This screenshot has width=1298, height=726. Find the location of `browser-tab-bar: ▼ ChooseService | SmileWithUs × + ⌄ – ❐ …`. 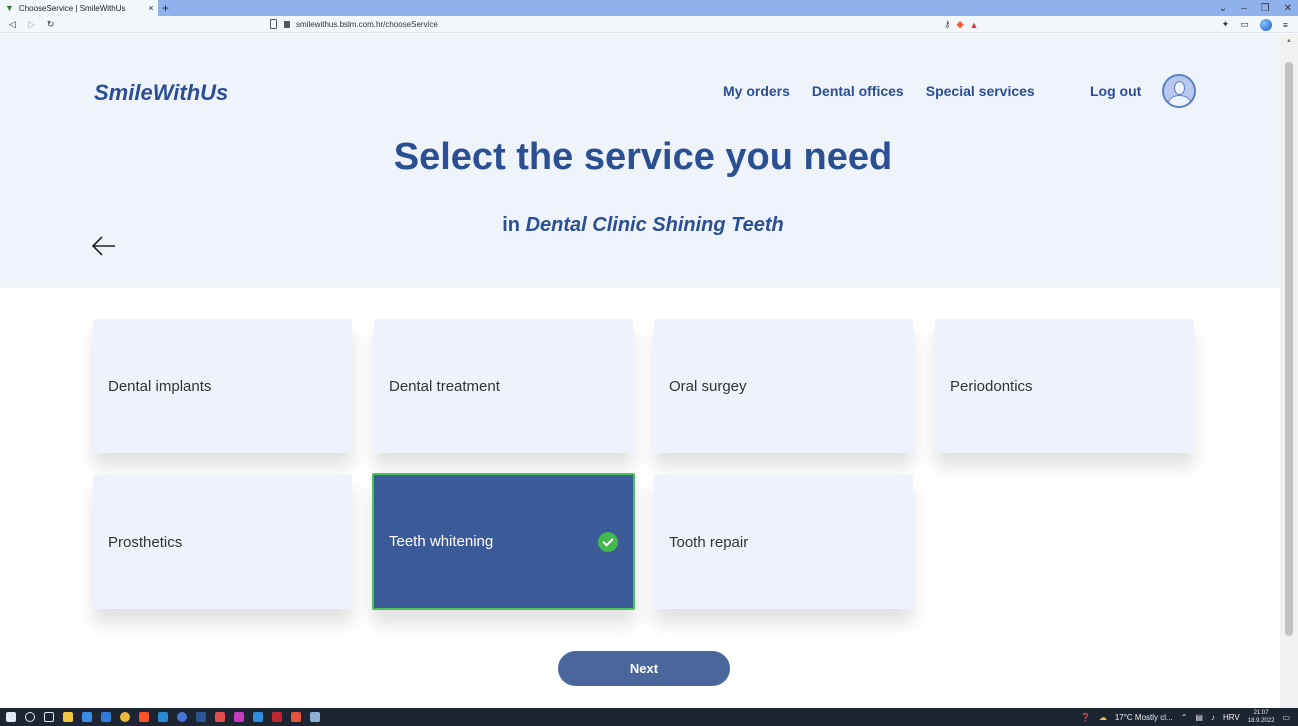

browser-tab-bar: ▼ ChooseService | SmileWithUs × + ⌄ – ❐ … is located at coordinates (649, 8).